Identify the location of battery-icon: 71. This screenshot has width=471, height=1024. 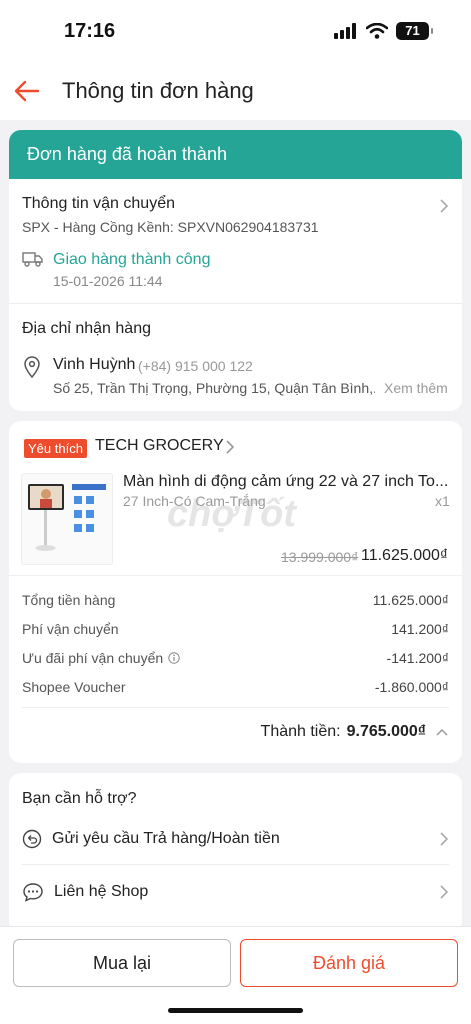
(414, 31).